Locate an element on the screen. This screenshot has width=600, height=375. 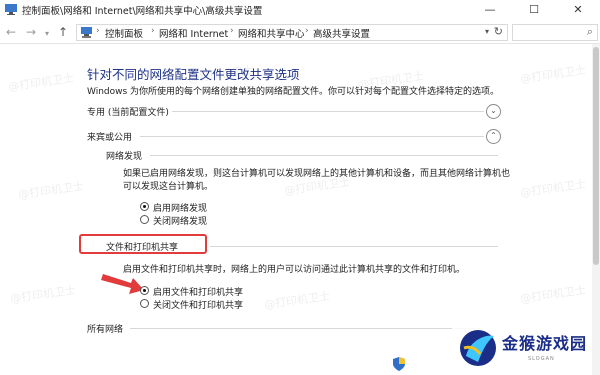
section-all-networks-label: 所有网络 is located at coordinates (105, 328).